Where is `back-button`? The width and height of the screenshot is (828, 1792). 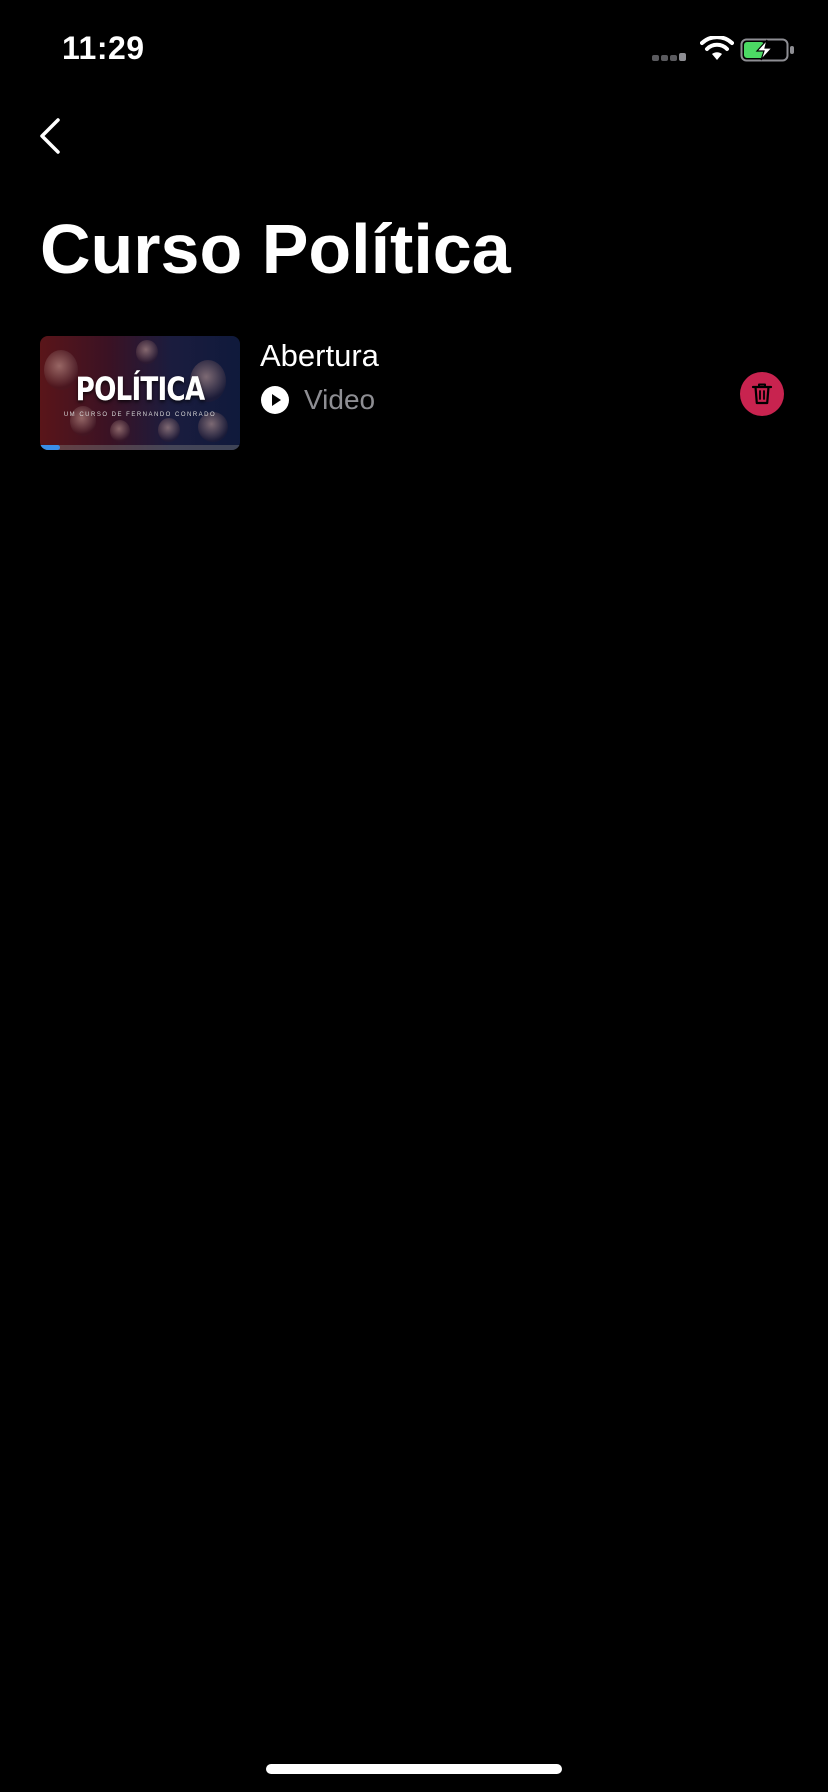
back-button is located at coordinates (50, 136).